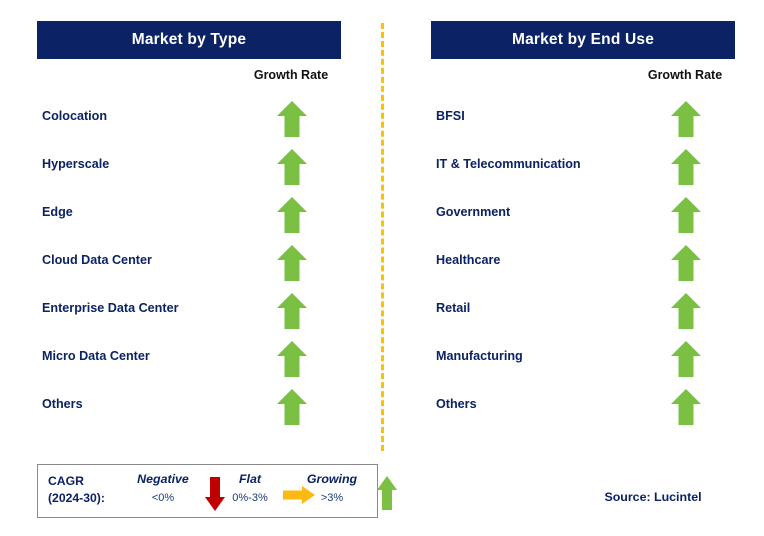  What do you see at coordinates (66, 481) in the screenshot?
I see `legend-title-line1: CAGR` at bounding box center [66, 481].